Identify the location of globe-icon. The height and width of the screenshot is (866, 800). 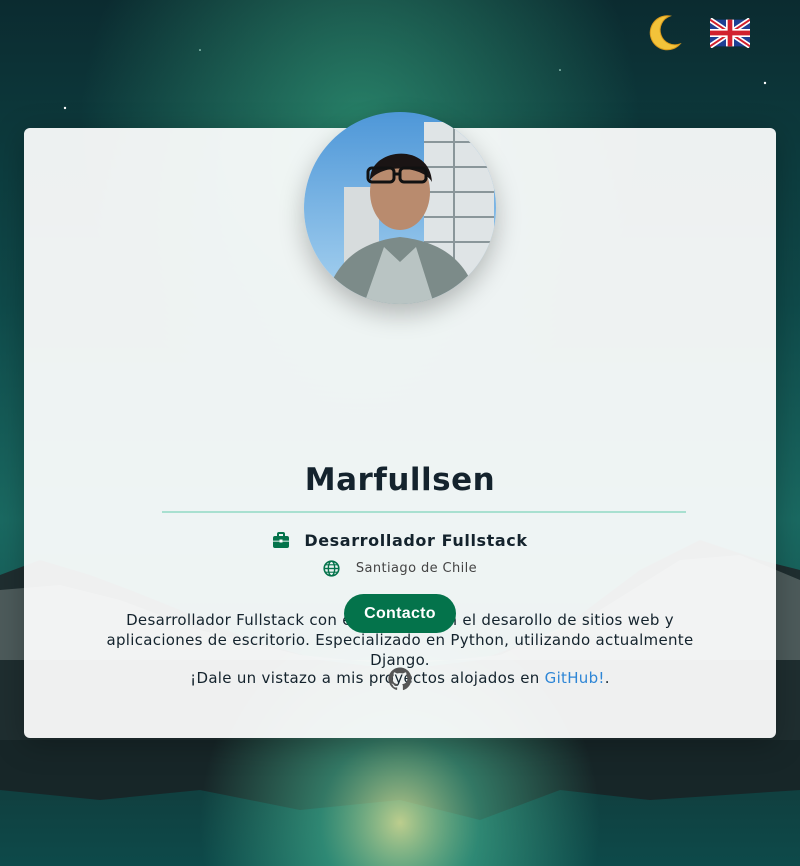
(331, 568).